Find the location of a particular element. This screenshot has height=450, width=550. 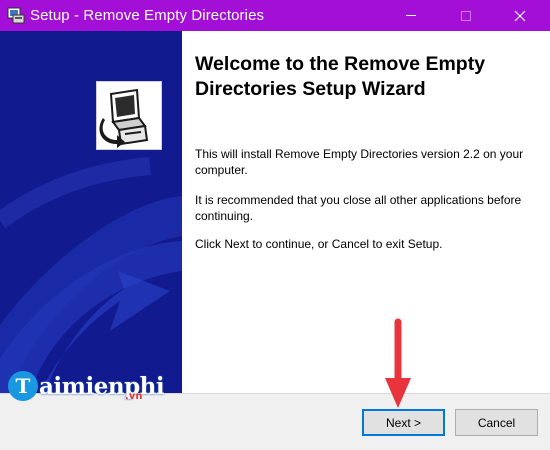

setup-app-icon is located at coordinates (16, 15).